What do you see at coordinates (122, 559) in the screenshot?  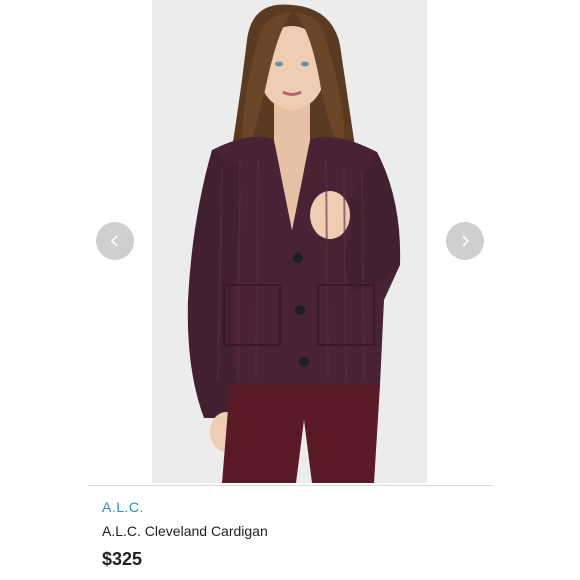 I see `product-price: $325` at bounding box center [122, 559].